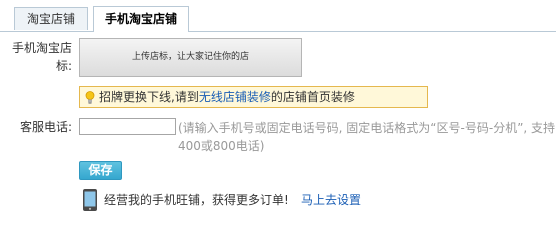 This screenshot has height=251, width=556. What do you see at coordinates (45, 127) in the screenshot?
I see `service-phone-label: 客服电话:` at bounding box center [45, 127].